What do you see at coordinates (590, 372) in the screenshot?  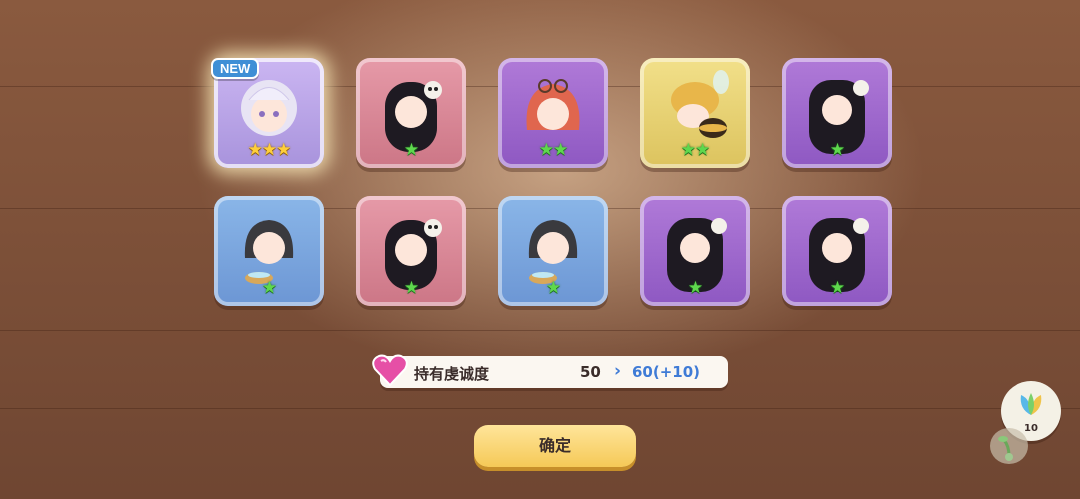 I see `stat-old-value: 50` at bounding box center [590, 372].